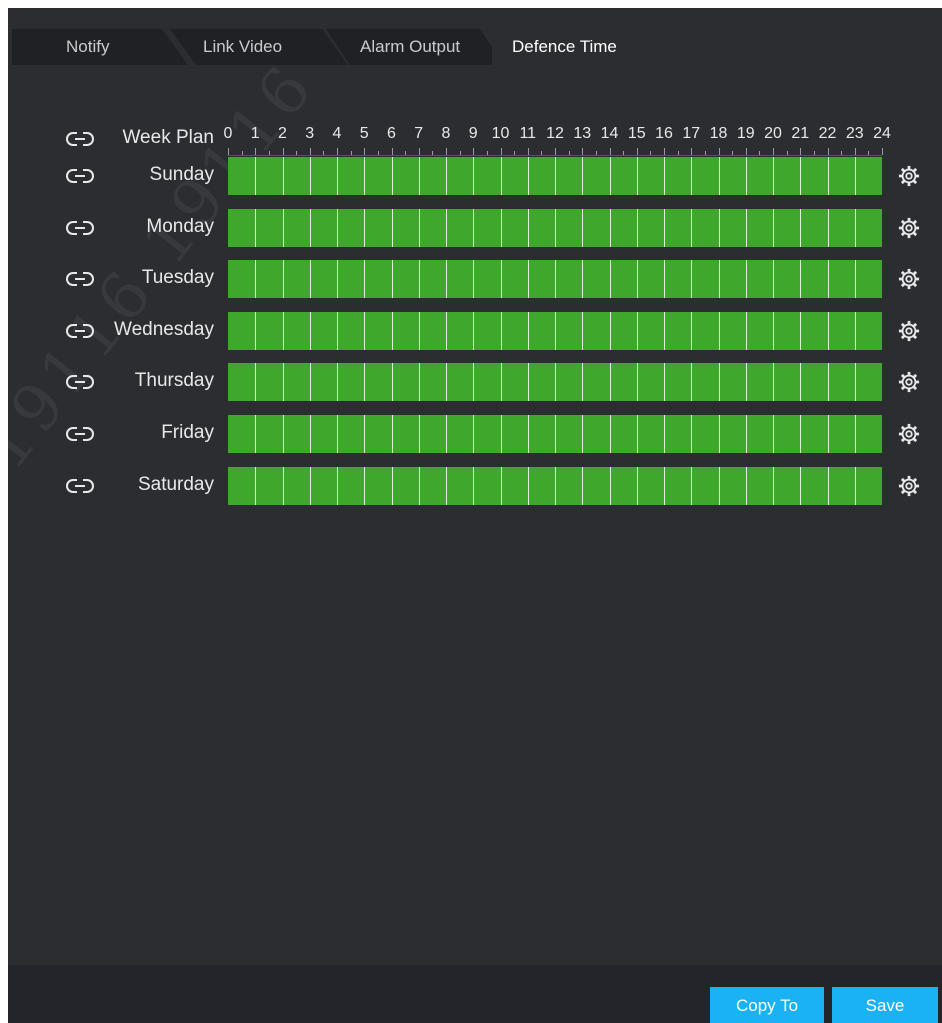 The height and width of the screenshot is (1023, 942). I want to click on tab-alarm-output: Alarm Output, so click(415, 47).